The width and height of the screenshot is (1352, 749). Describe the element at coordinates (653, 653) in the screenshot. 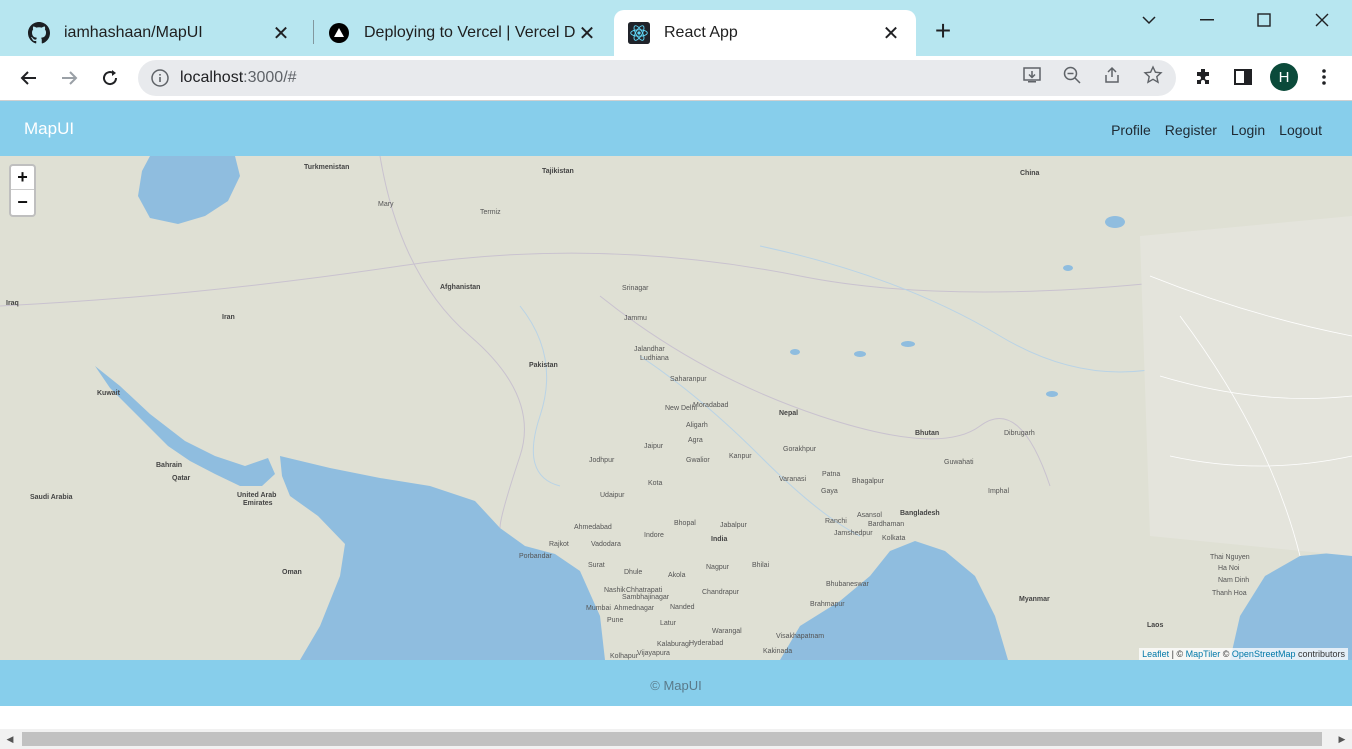

I see `map-label: Vijayapura` at that location.